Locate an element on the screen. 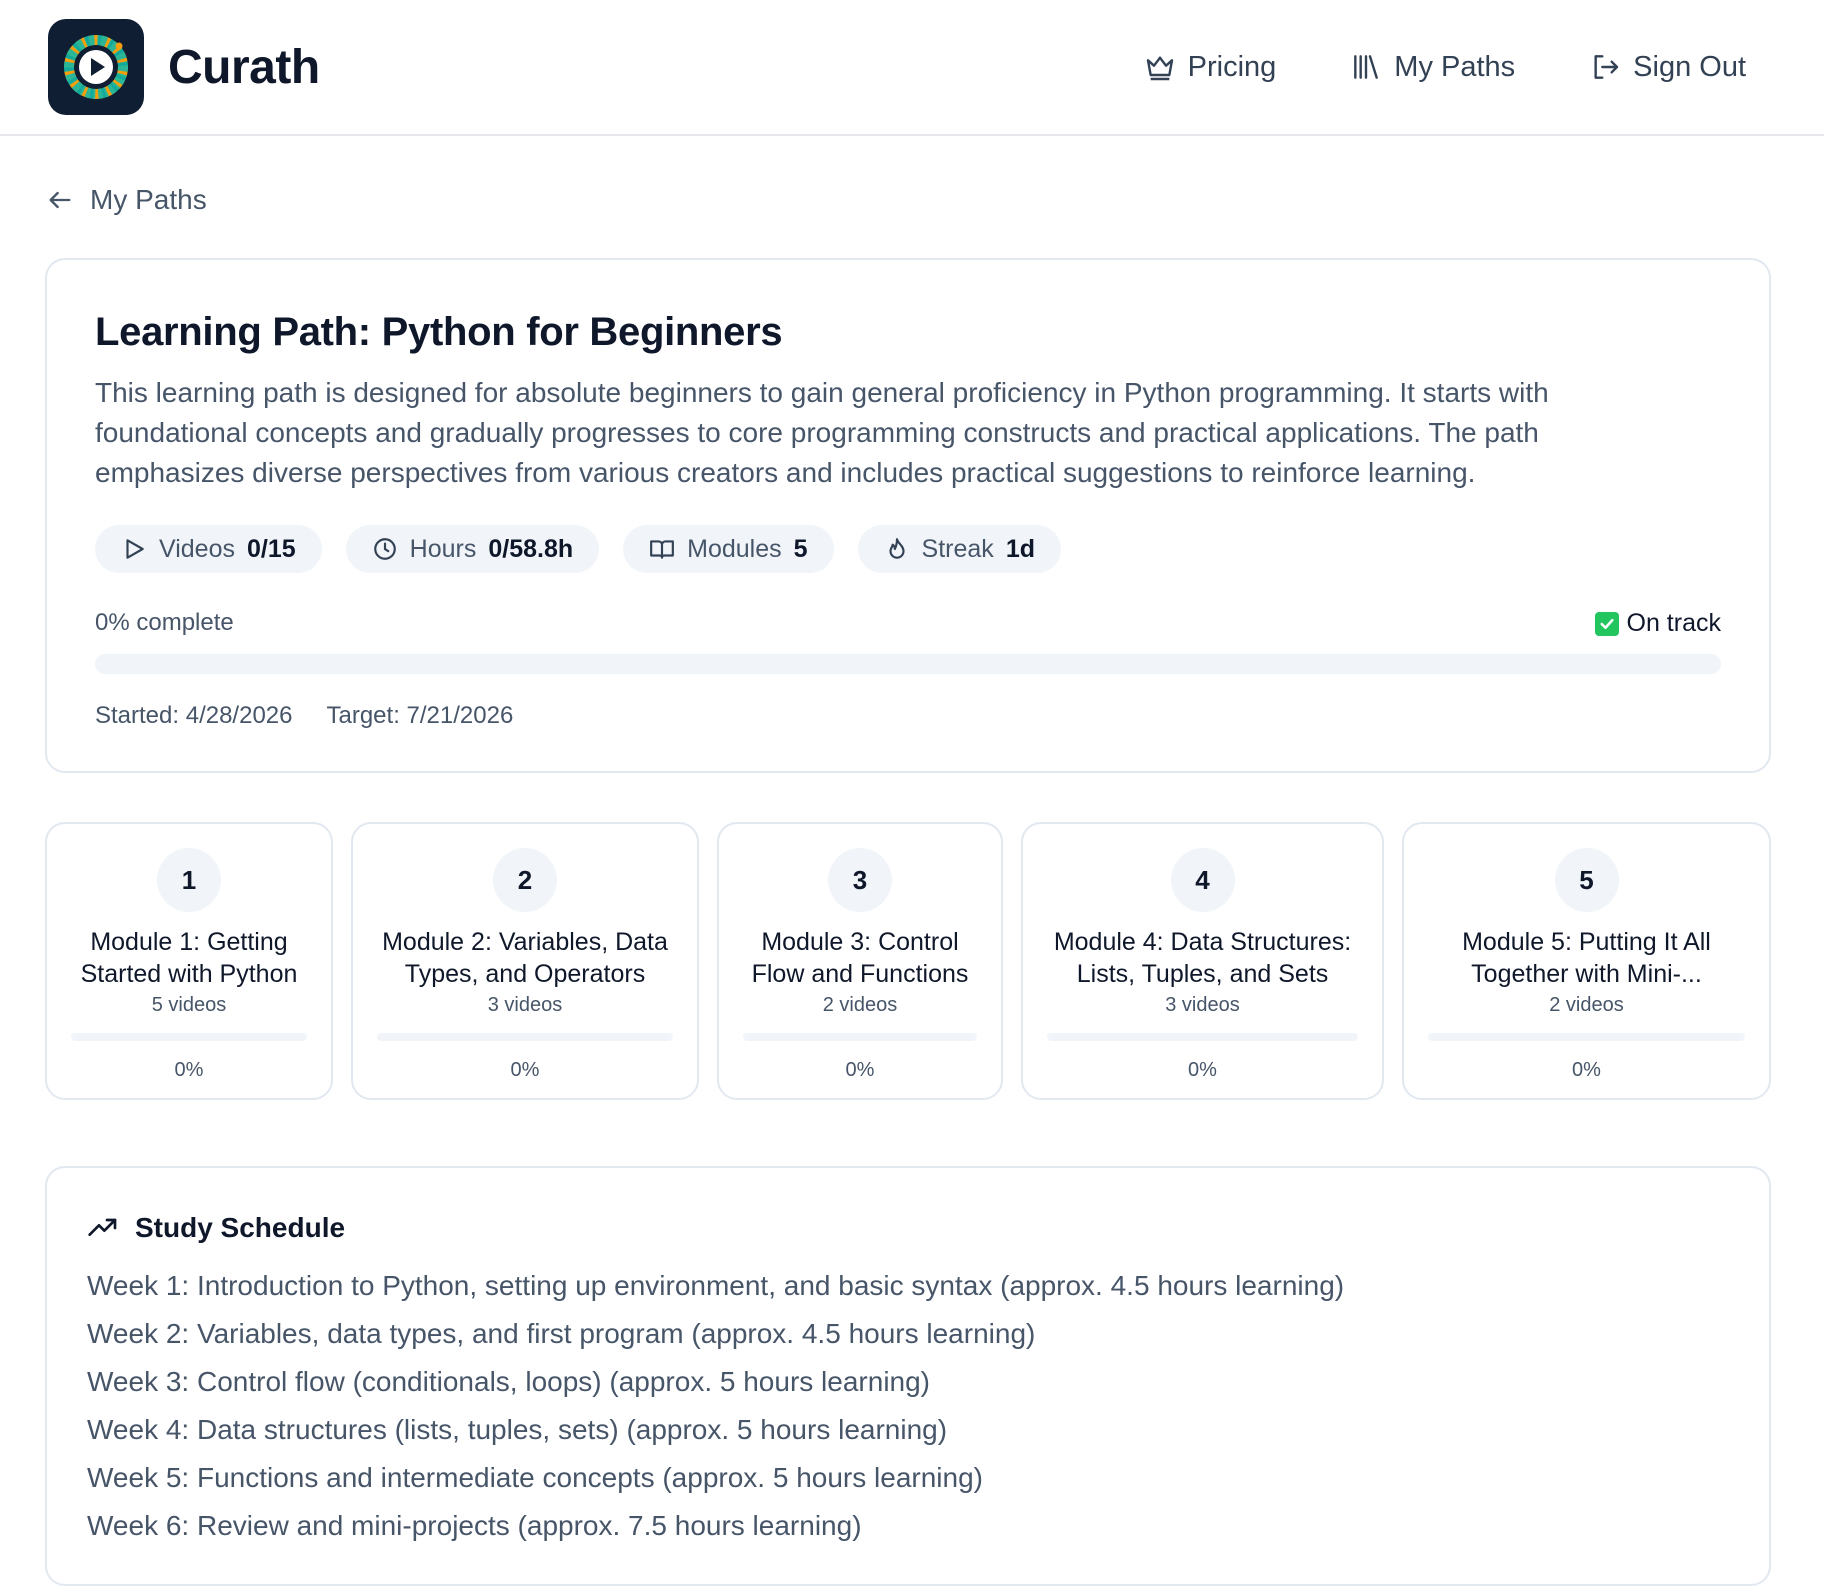 This screenshot has width=1824, height=1586. back-link-label: My Paths is located at coordinates (148, 199).